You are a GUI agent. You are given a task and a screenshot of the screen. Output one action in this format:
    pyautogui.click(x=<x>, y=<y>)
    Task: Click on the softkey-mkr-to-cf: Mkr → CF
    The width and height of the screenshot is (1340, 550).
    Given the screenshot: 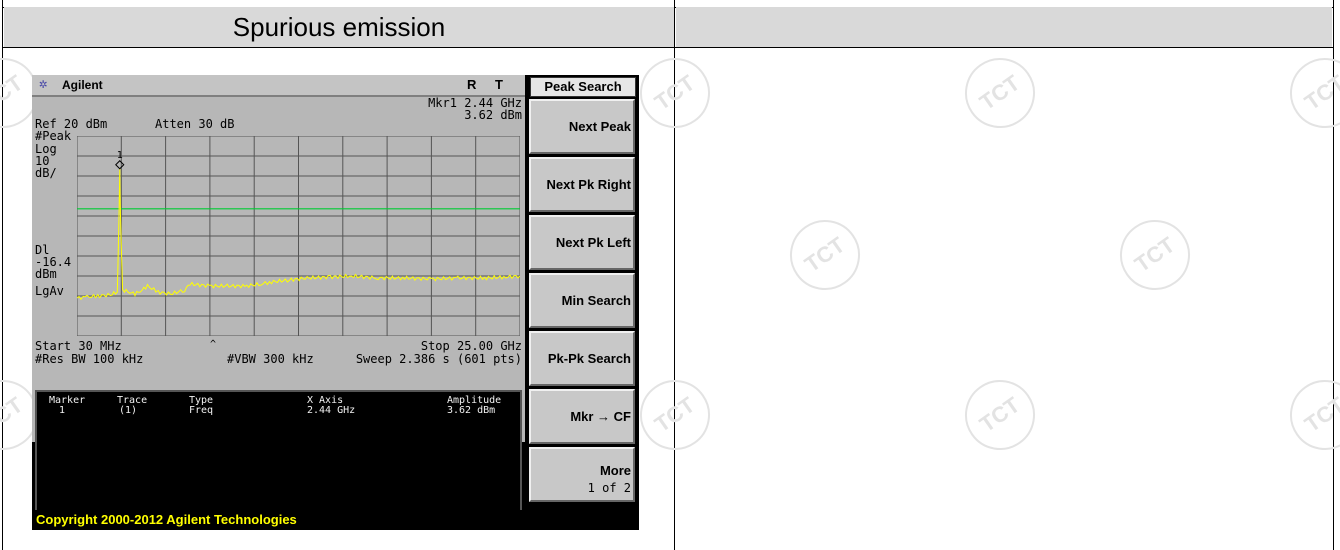 What is the action you would take?
    pyautogui.click(x=582, y=416)
    